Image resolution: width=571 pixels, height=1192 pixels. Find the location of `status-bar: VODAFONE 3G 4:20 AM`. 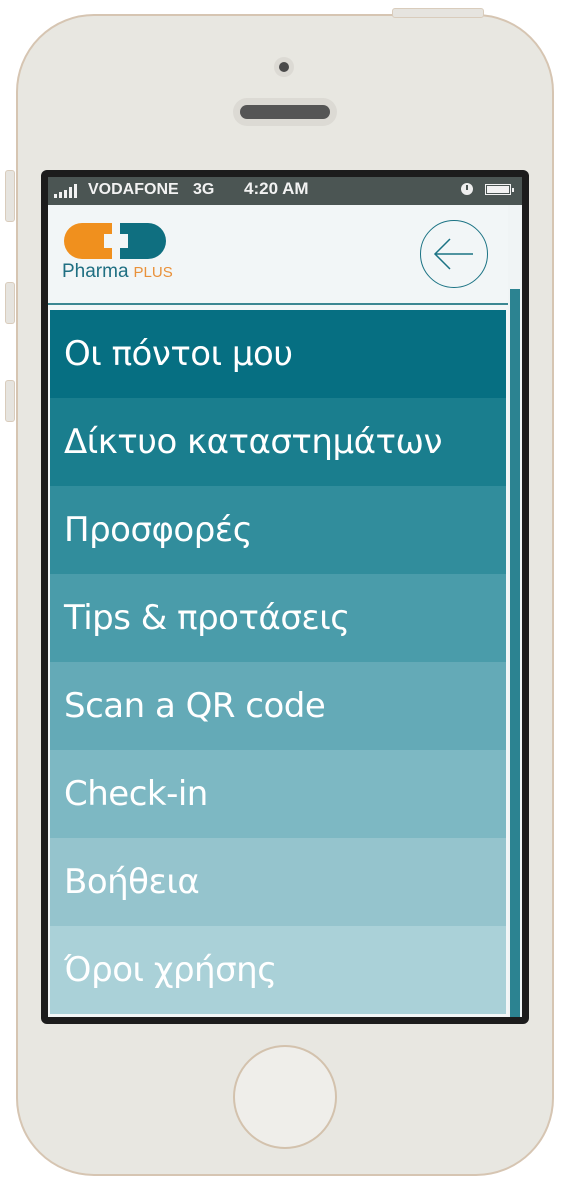

status-bar: VODAFONE 3G 4:20 AM is located at coordinates (285, 191).